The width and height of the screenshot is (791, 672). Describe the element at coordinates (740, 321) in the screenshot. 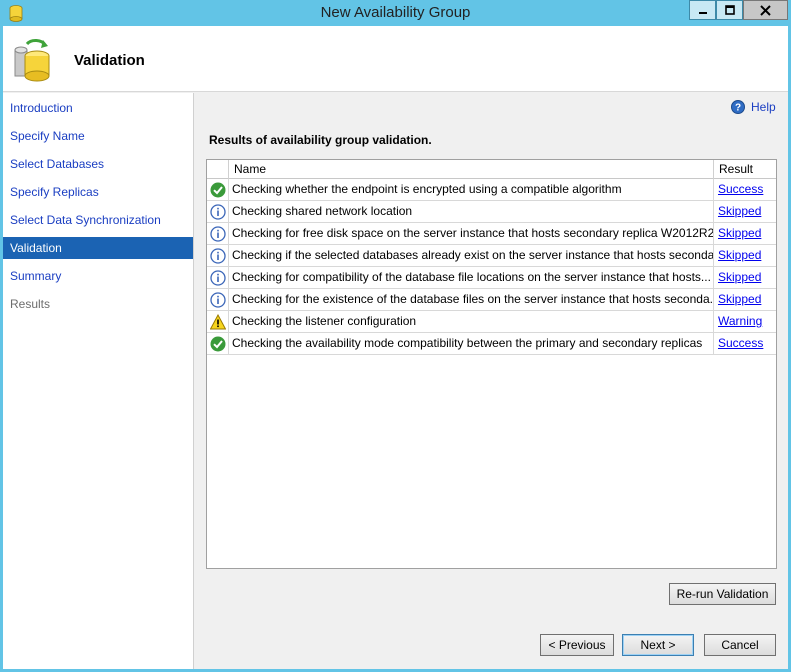

I see `result-link: Warning` at that location.